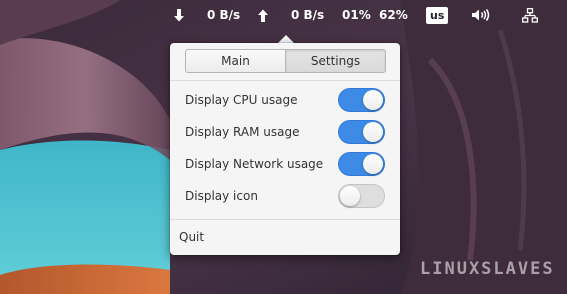 The image size is (567, 294). What do you see at coordinates (241, 100) in the screenshot?
I see `setting-label-cpu: Display CPU usage` at bounding box center [241, 100].